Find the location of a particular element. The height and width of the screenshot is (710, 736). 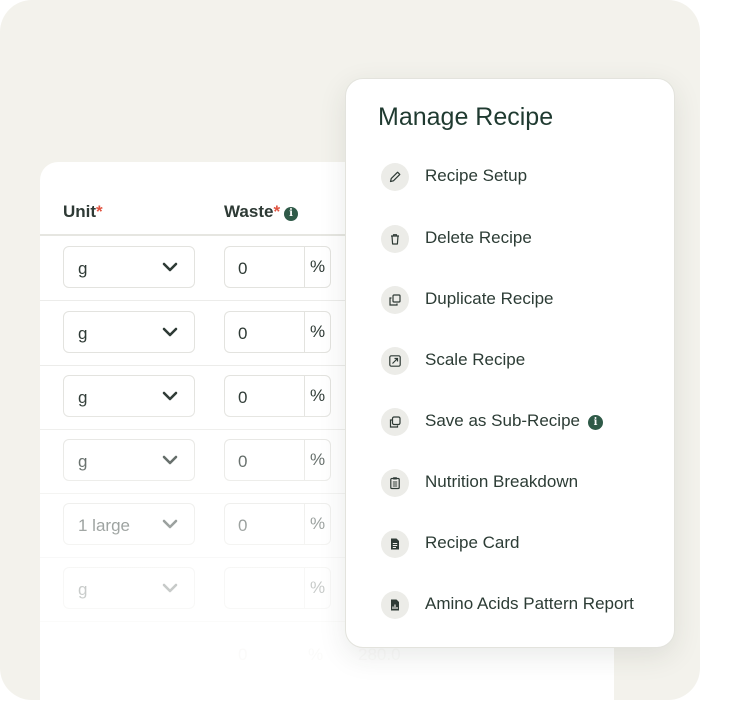

scale-icon is located at coordinates (395, 361).